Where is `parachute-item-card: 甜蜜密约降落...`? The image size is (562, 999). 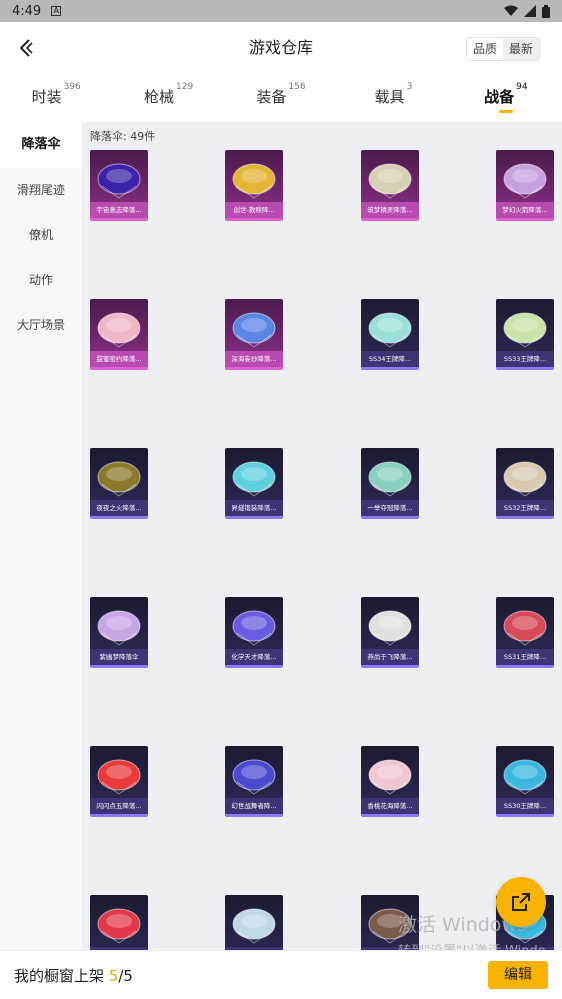 parachute-item-card: 甜蜜密约降落... is located at coordinates (119, 334).